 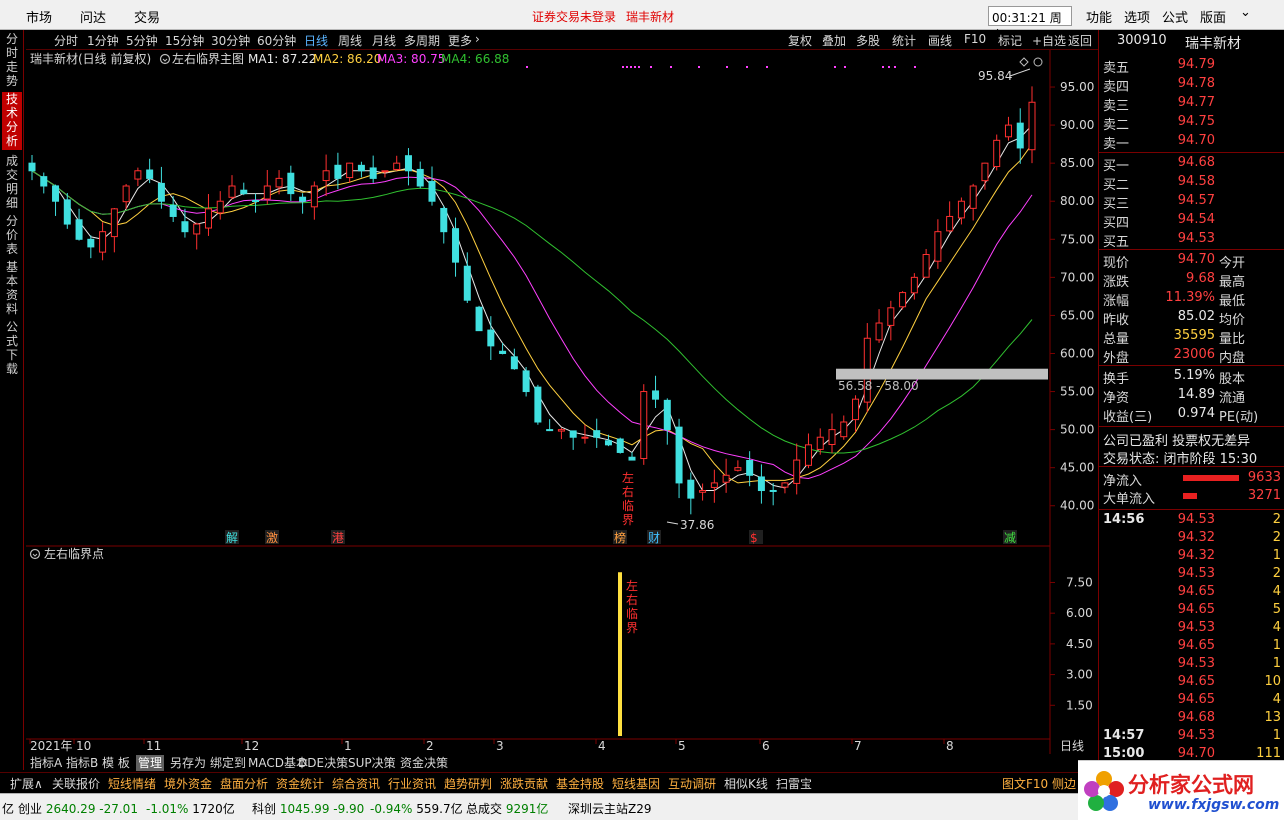 I want to click on period-timeline: 分时, so click(x=66, y=40).